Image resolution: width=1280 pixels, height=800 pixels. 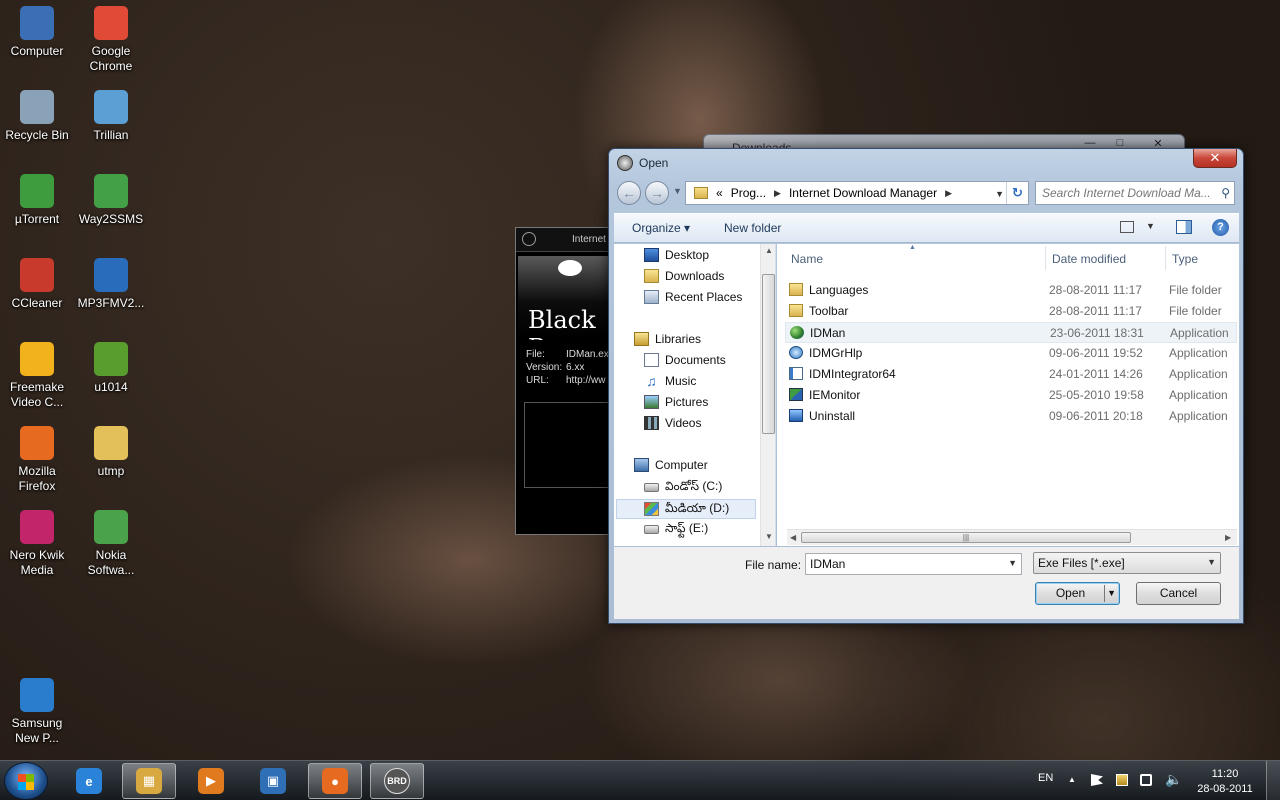 What do you see at coordinates (1017, 193) in the screenshot?
I see `refresh-icon: ↻` at bounding box center [1017, 193].